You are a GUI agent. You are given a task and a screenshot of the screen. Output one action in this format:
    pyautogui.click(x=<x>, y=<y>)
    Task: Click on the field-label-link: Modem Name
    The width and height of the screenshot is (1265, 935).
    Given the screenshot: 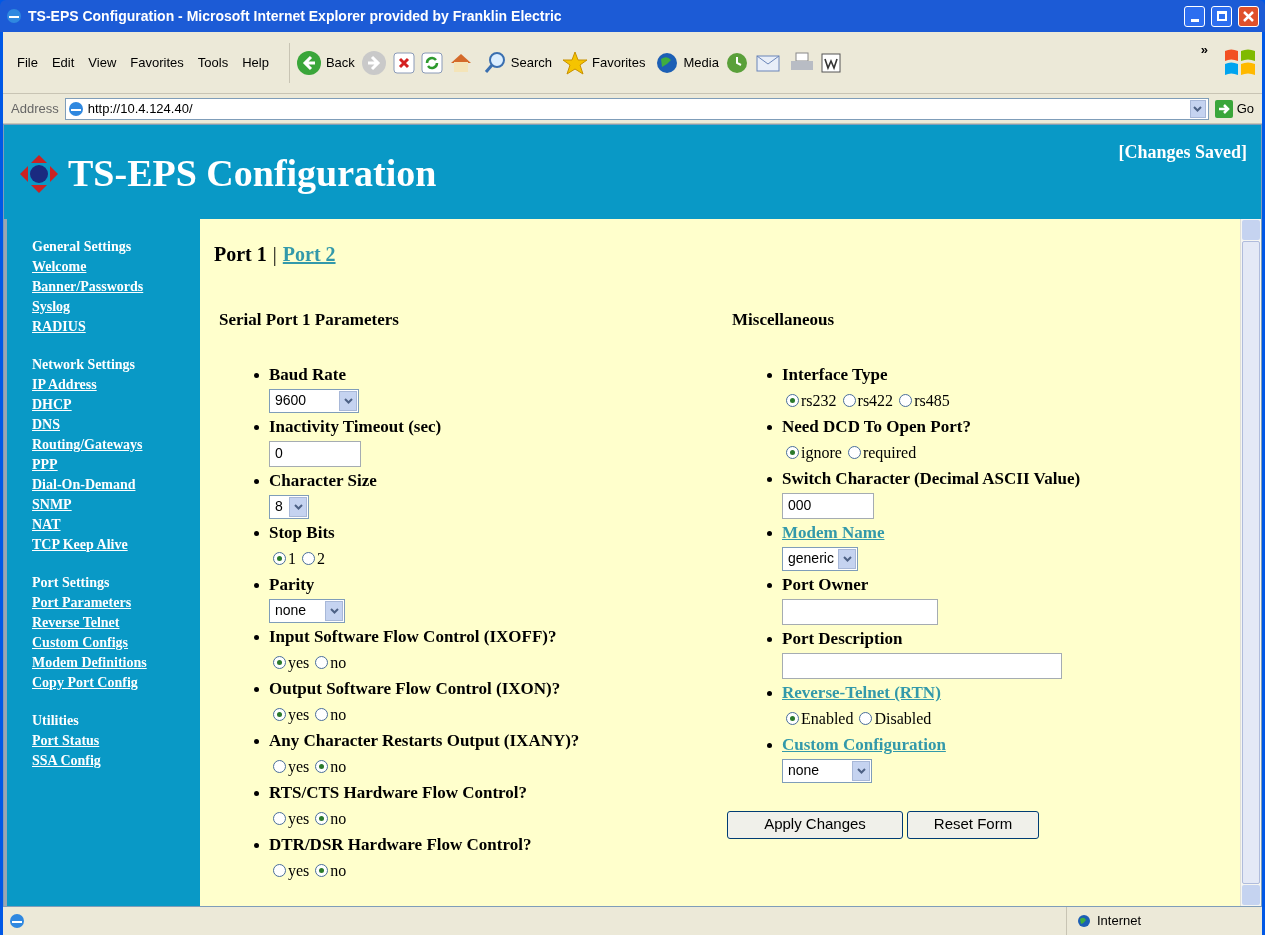 What is the action you would take?
    pyautogui.click(x=833, y=533)
    